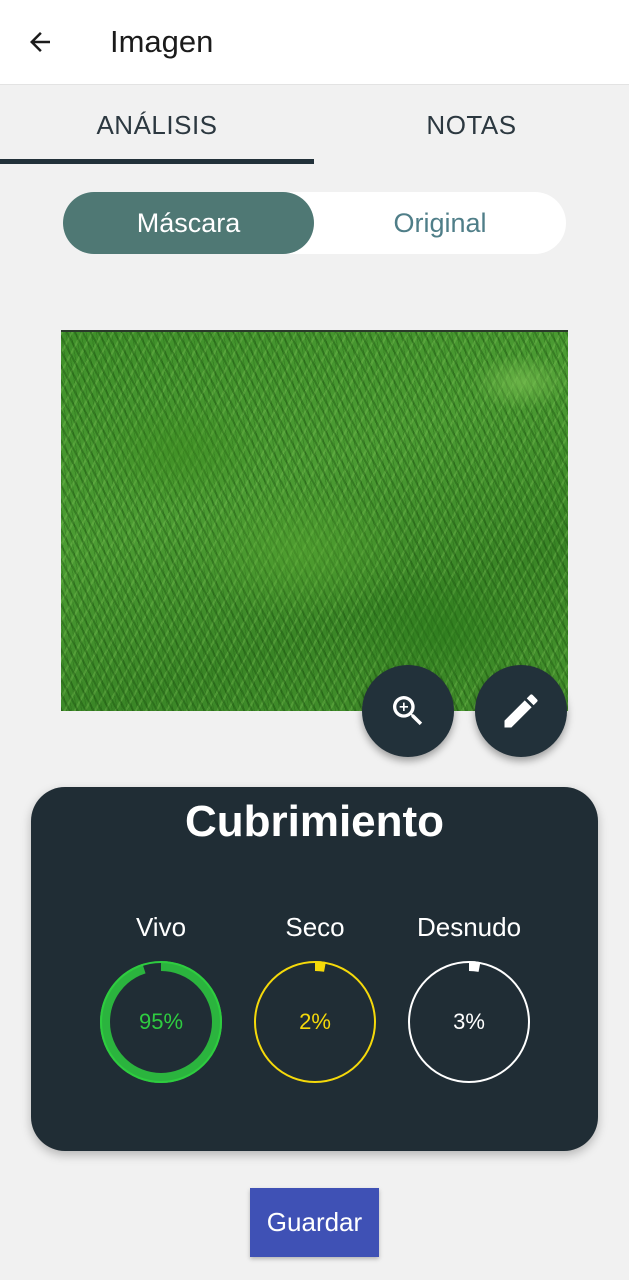 The height and width of the screenshot is (1280, 629). I want to click on metric-value-vivo: 95%, so click(161, 1021).